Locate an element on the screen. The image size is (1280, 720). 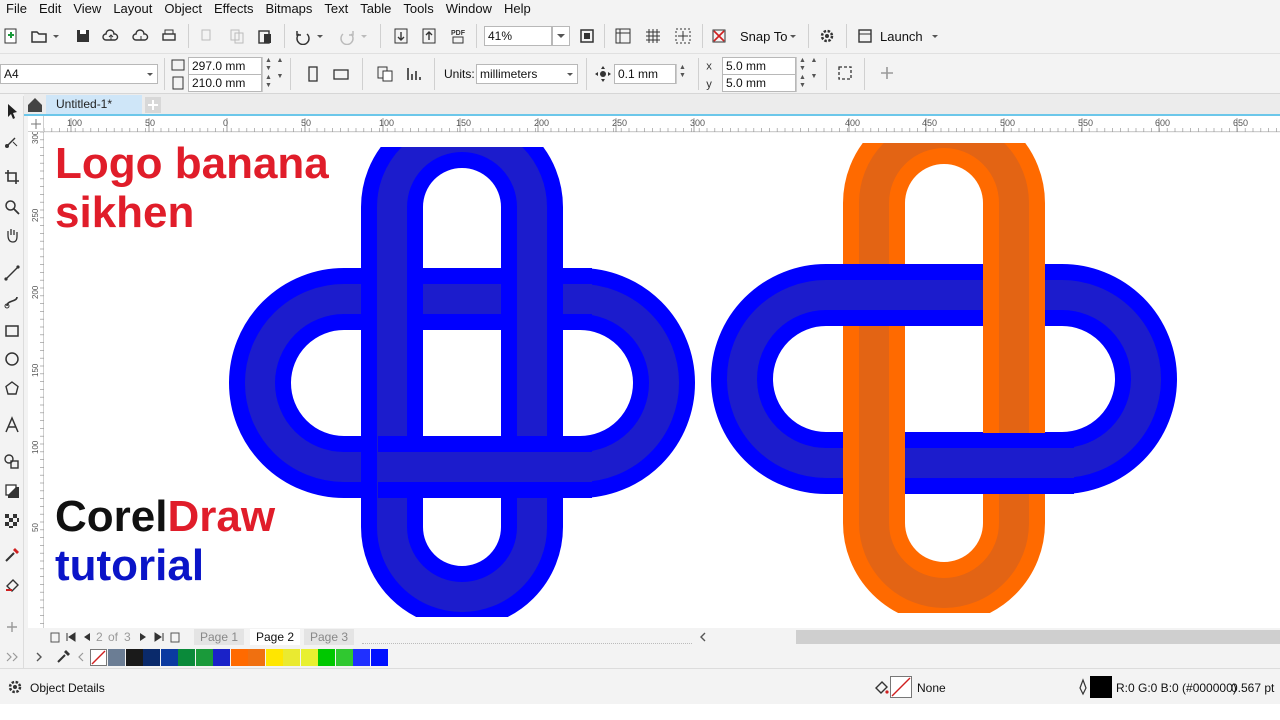
landscape-icon is located at coordinates (341, 74).